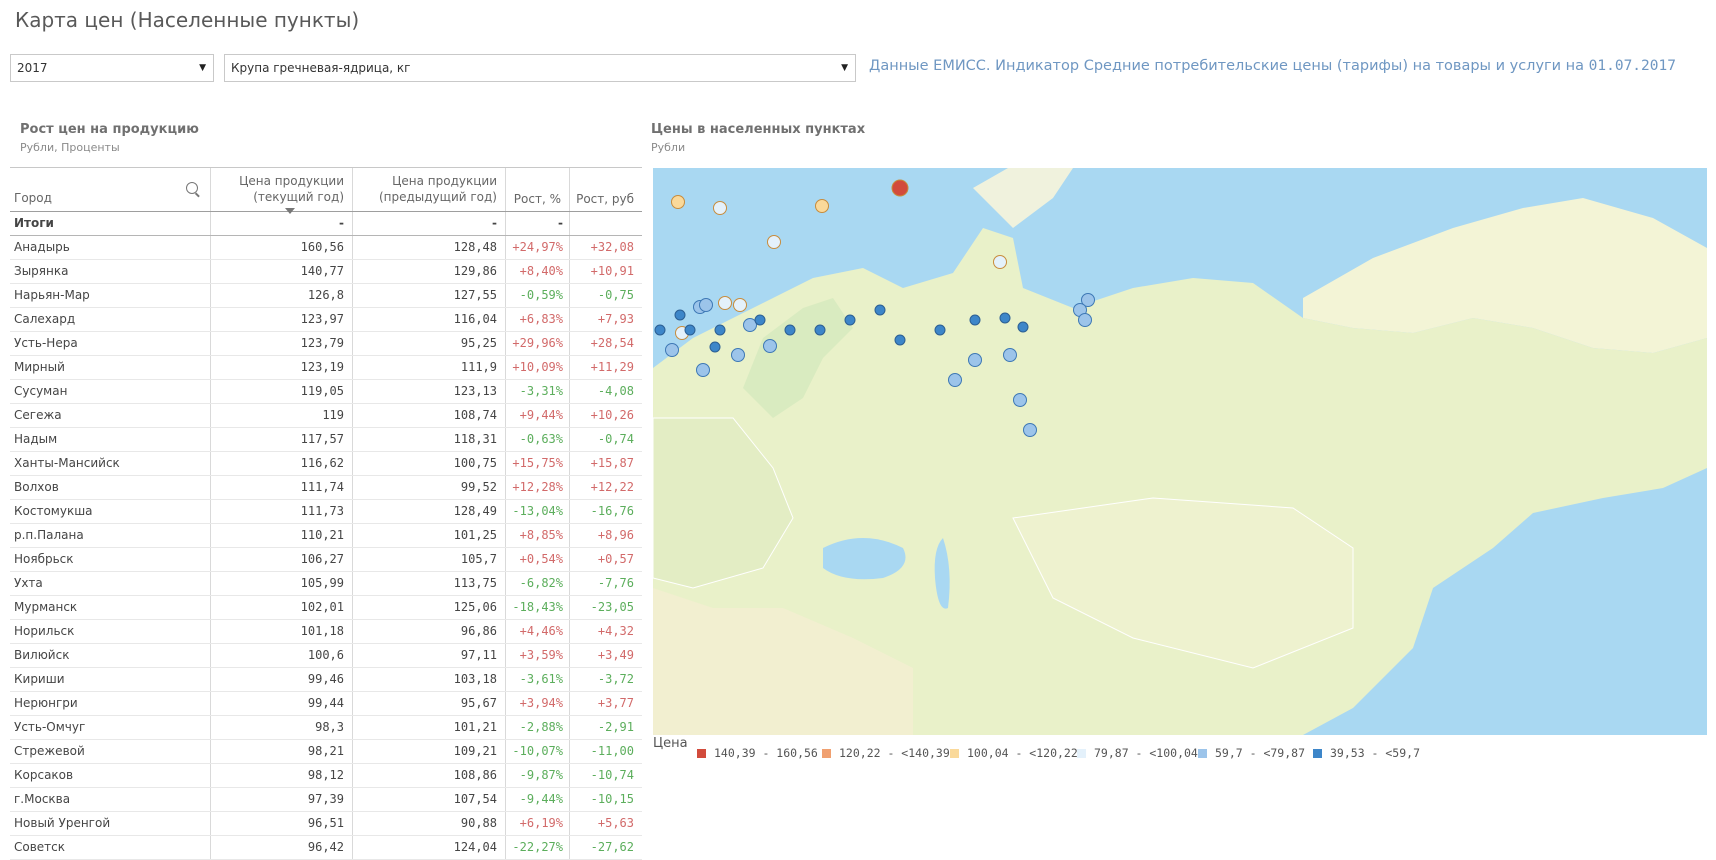  Describe the element at coordinates (326, 416) in the screenshot. I see `table-row: Сегежа 119 108,74 +9,44% +10,26` at that location.